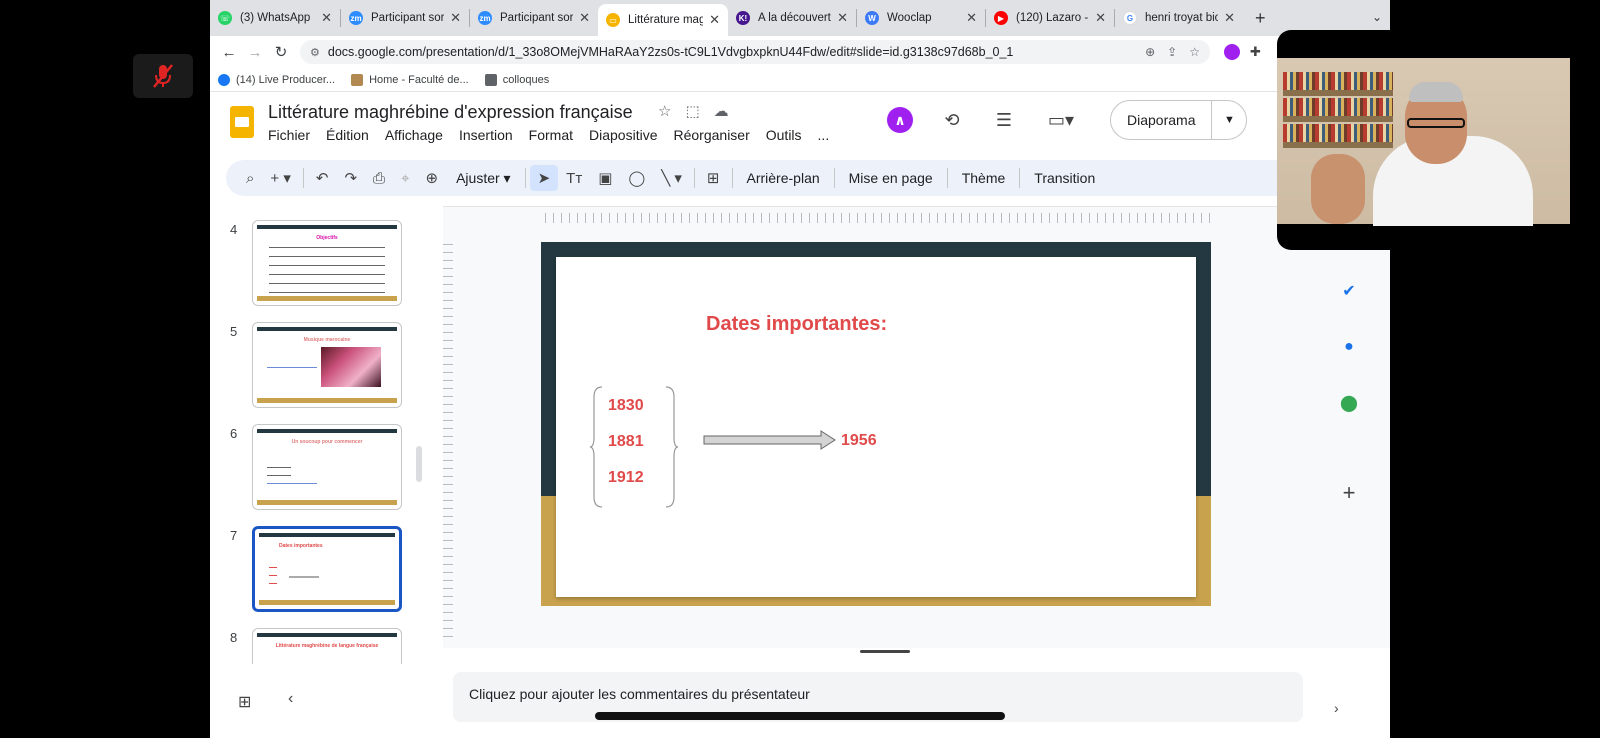  I want to click on site-info-icon: ⚙, so click(315, 52).